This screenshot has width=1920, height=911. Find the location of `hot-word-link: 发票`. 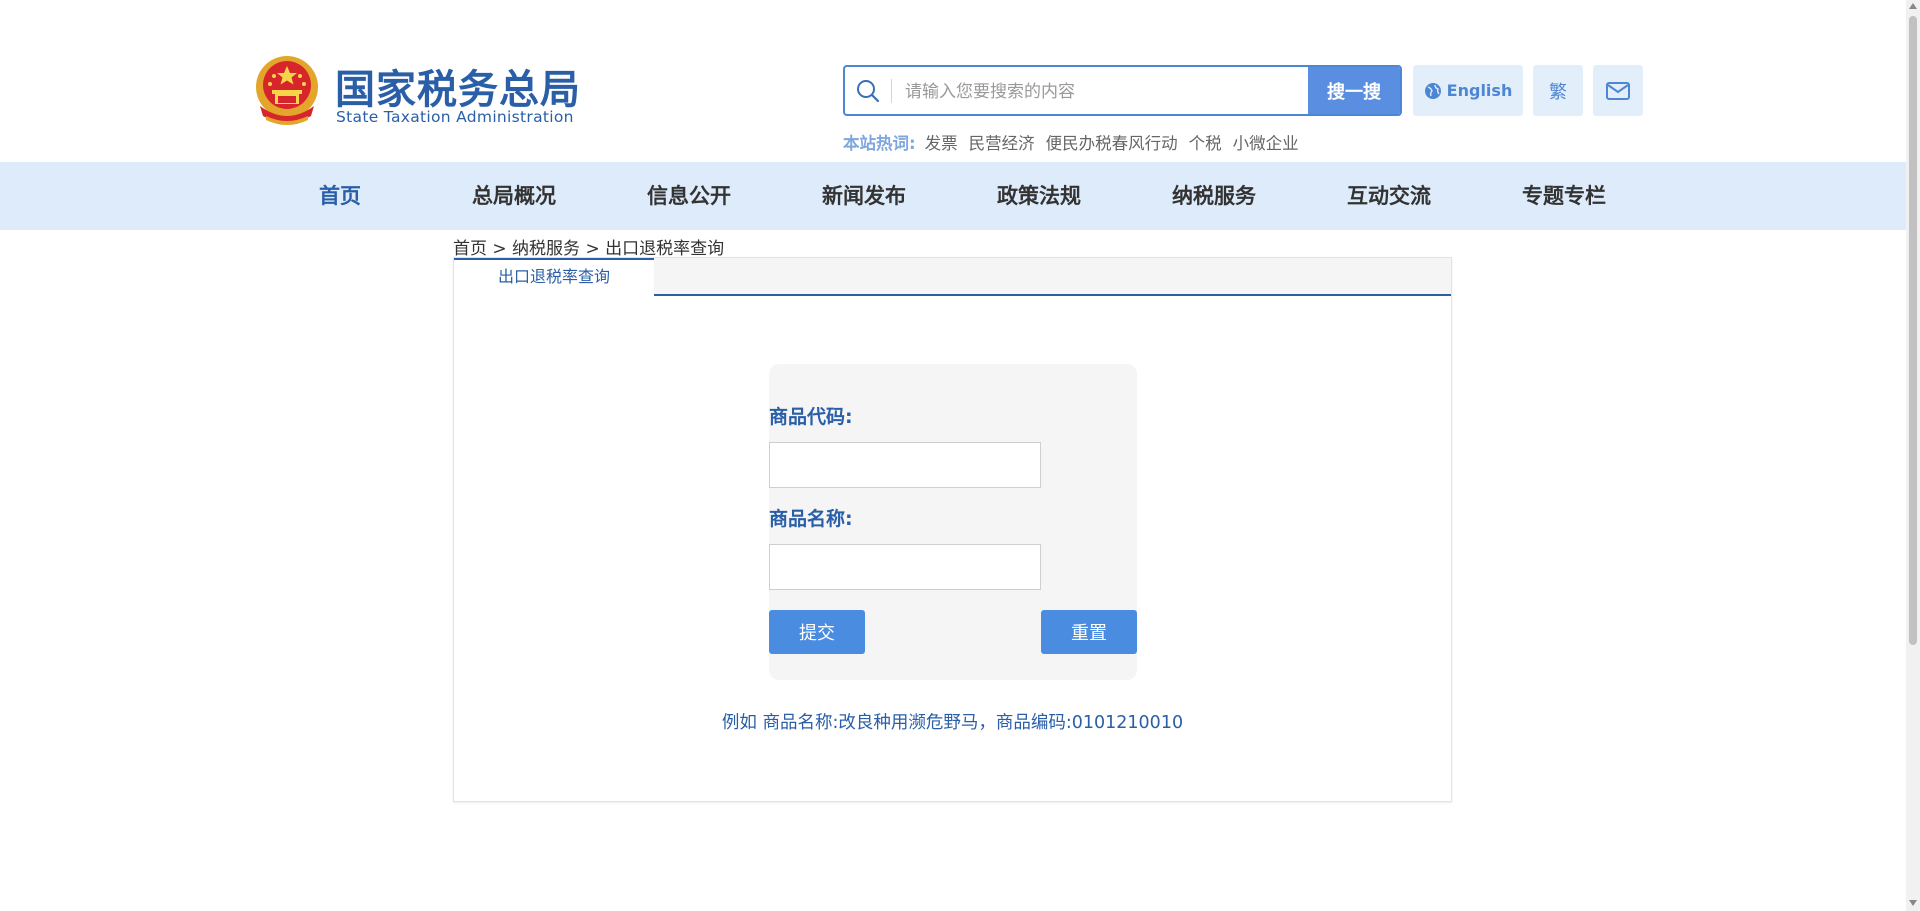

hot-word-link: 发票 is located at coordinates (941, 142).